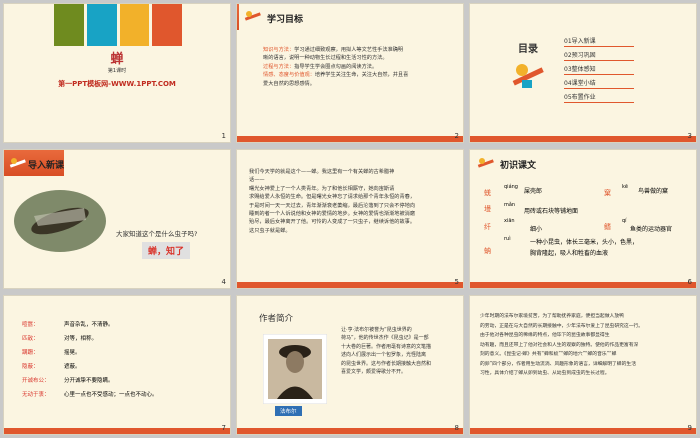 This screenshot has height=438, width=700. I want to click on slide-3-thumbnail: 目录 01导入新课 02预习巩固 03整体感知 04课堂小结 05布置作业 3, so click(583, 73).